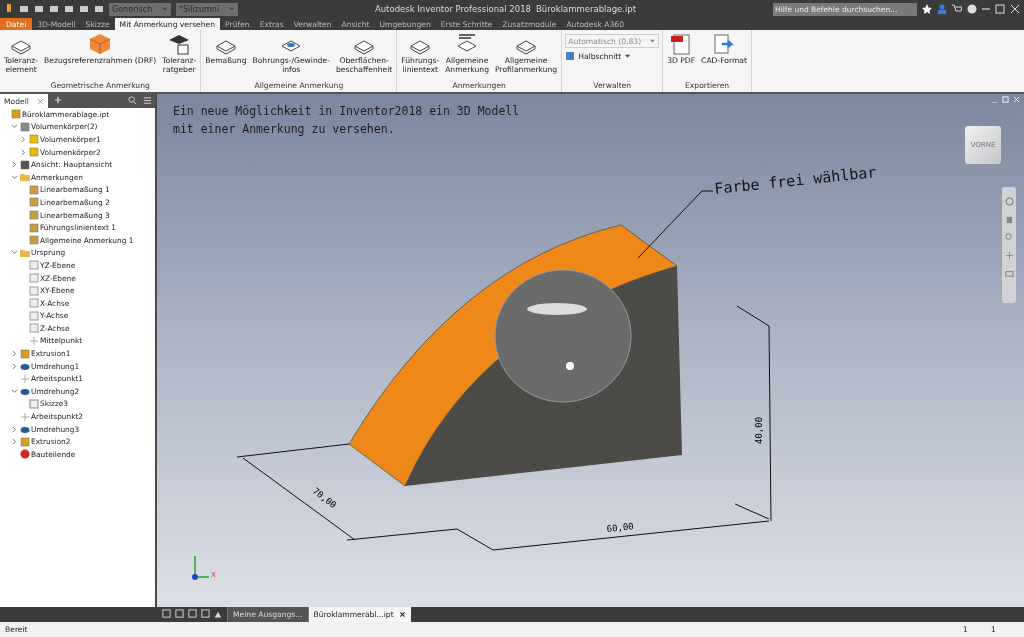  I want to click on view-icon, so click(25, 164).